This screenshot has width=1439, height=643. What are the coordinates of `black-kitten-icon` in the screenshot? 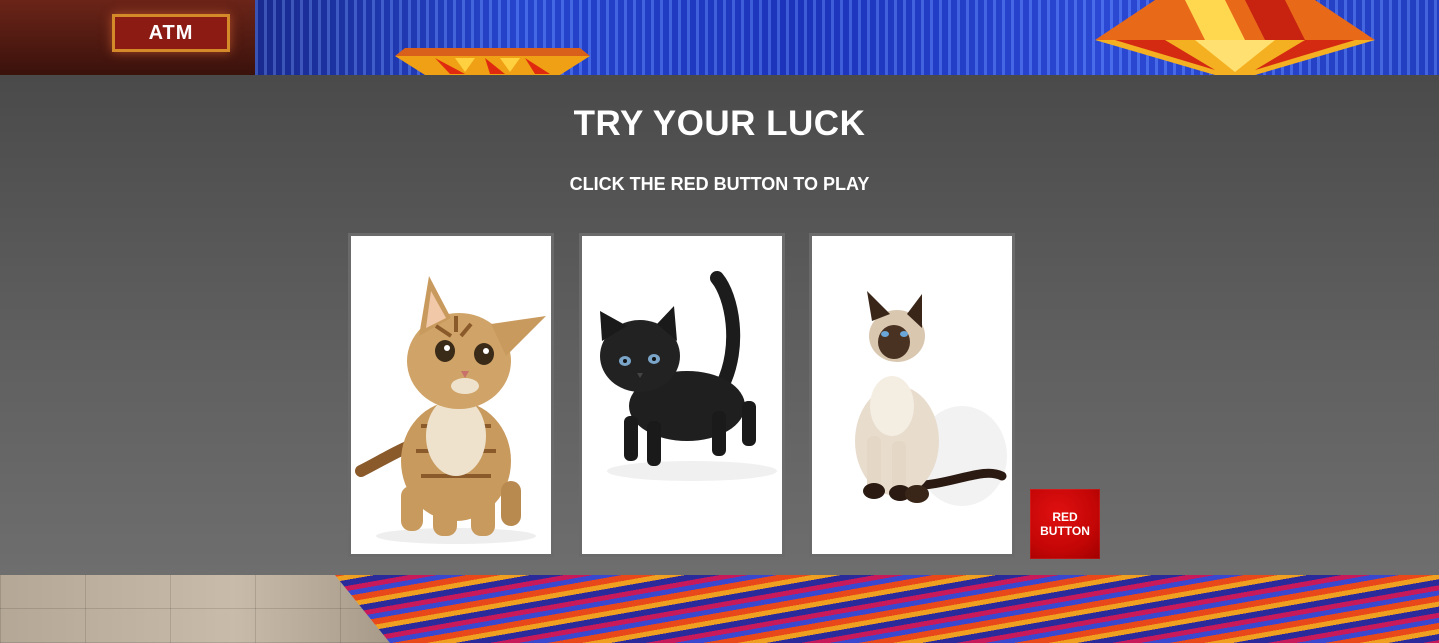 It's located at (682, 395).